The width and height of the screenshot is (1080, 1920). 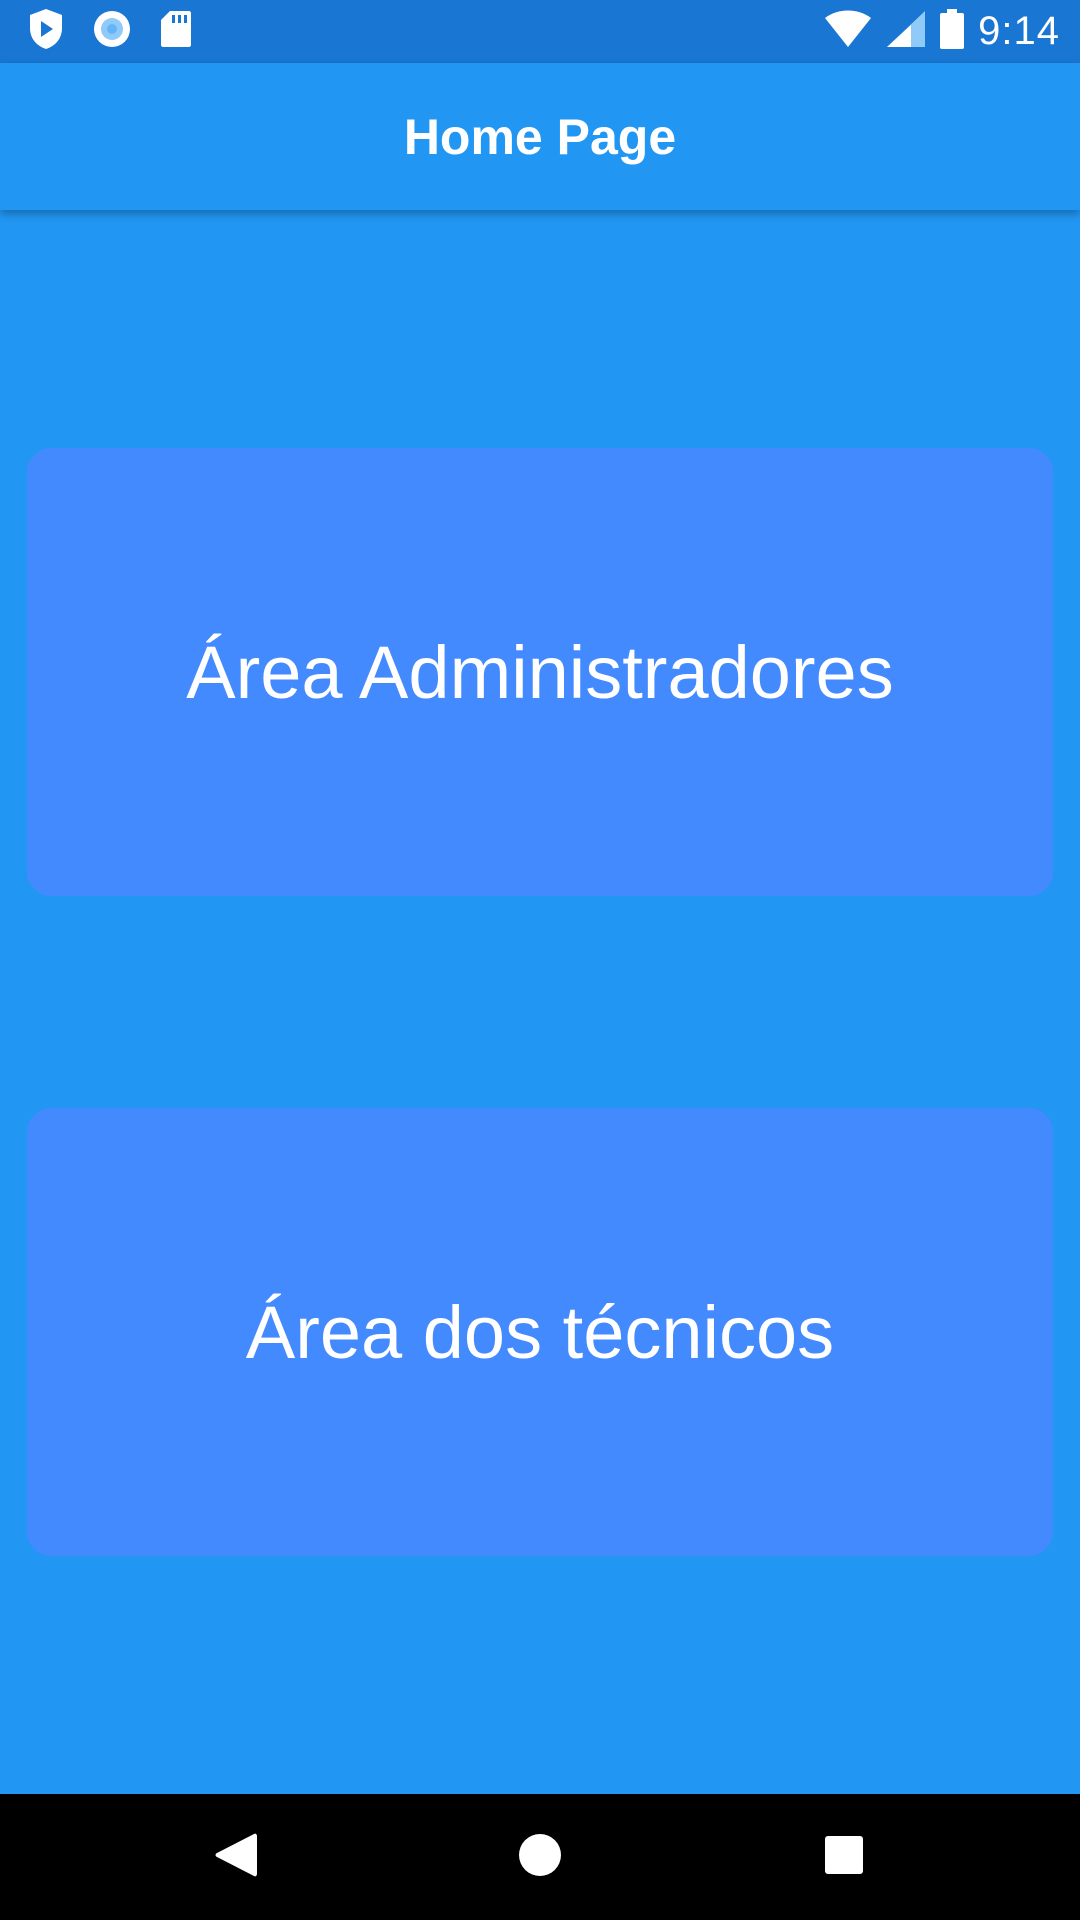 I want to click on cell-signal-icon, so click(x=906, y=31).